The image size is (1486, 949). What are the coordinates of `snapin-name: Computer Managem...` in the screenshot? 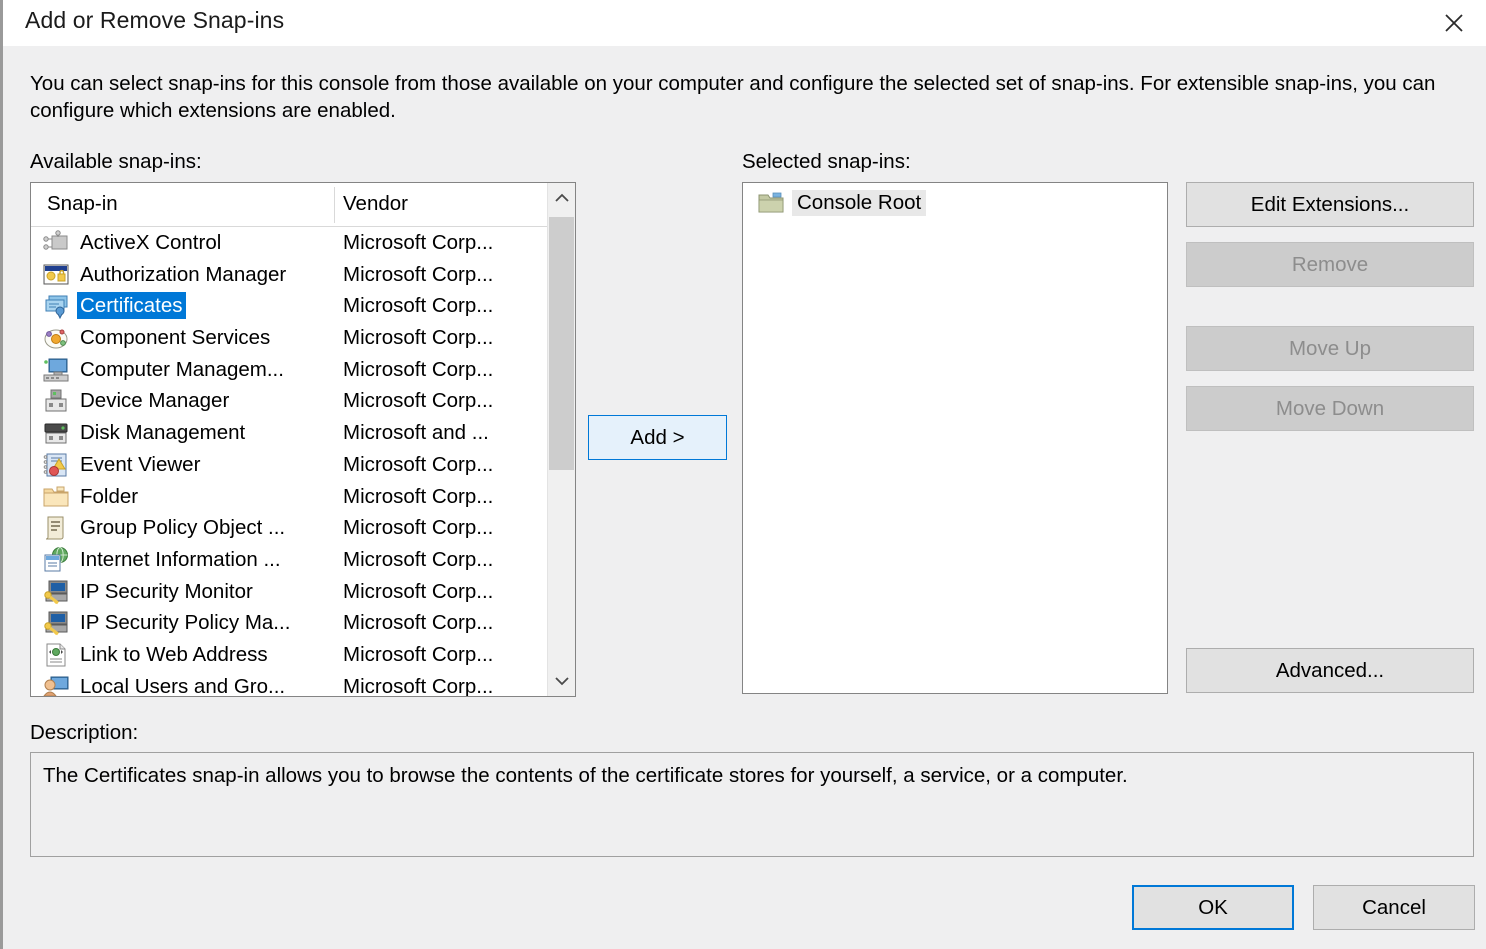 It's located at (182, 369).